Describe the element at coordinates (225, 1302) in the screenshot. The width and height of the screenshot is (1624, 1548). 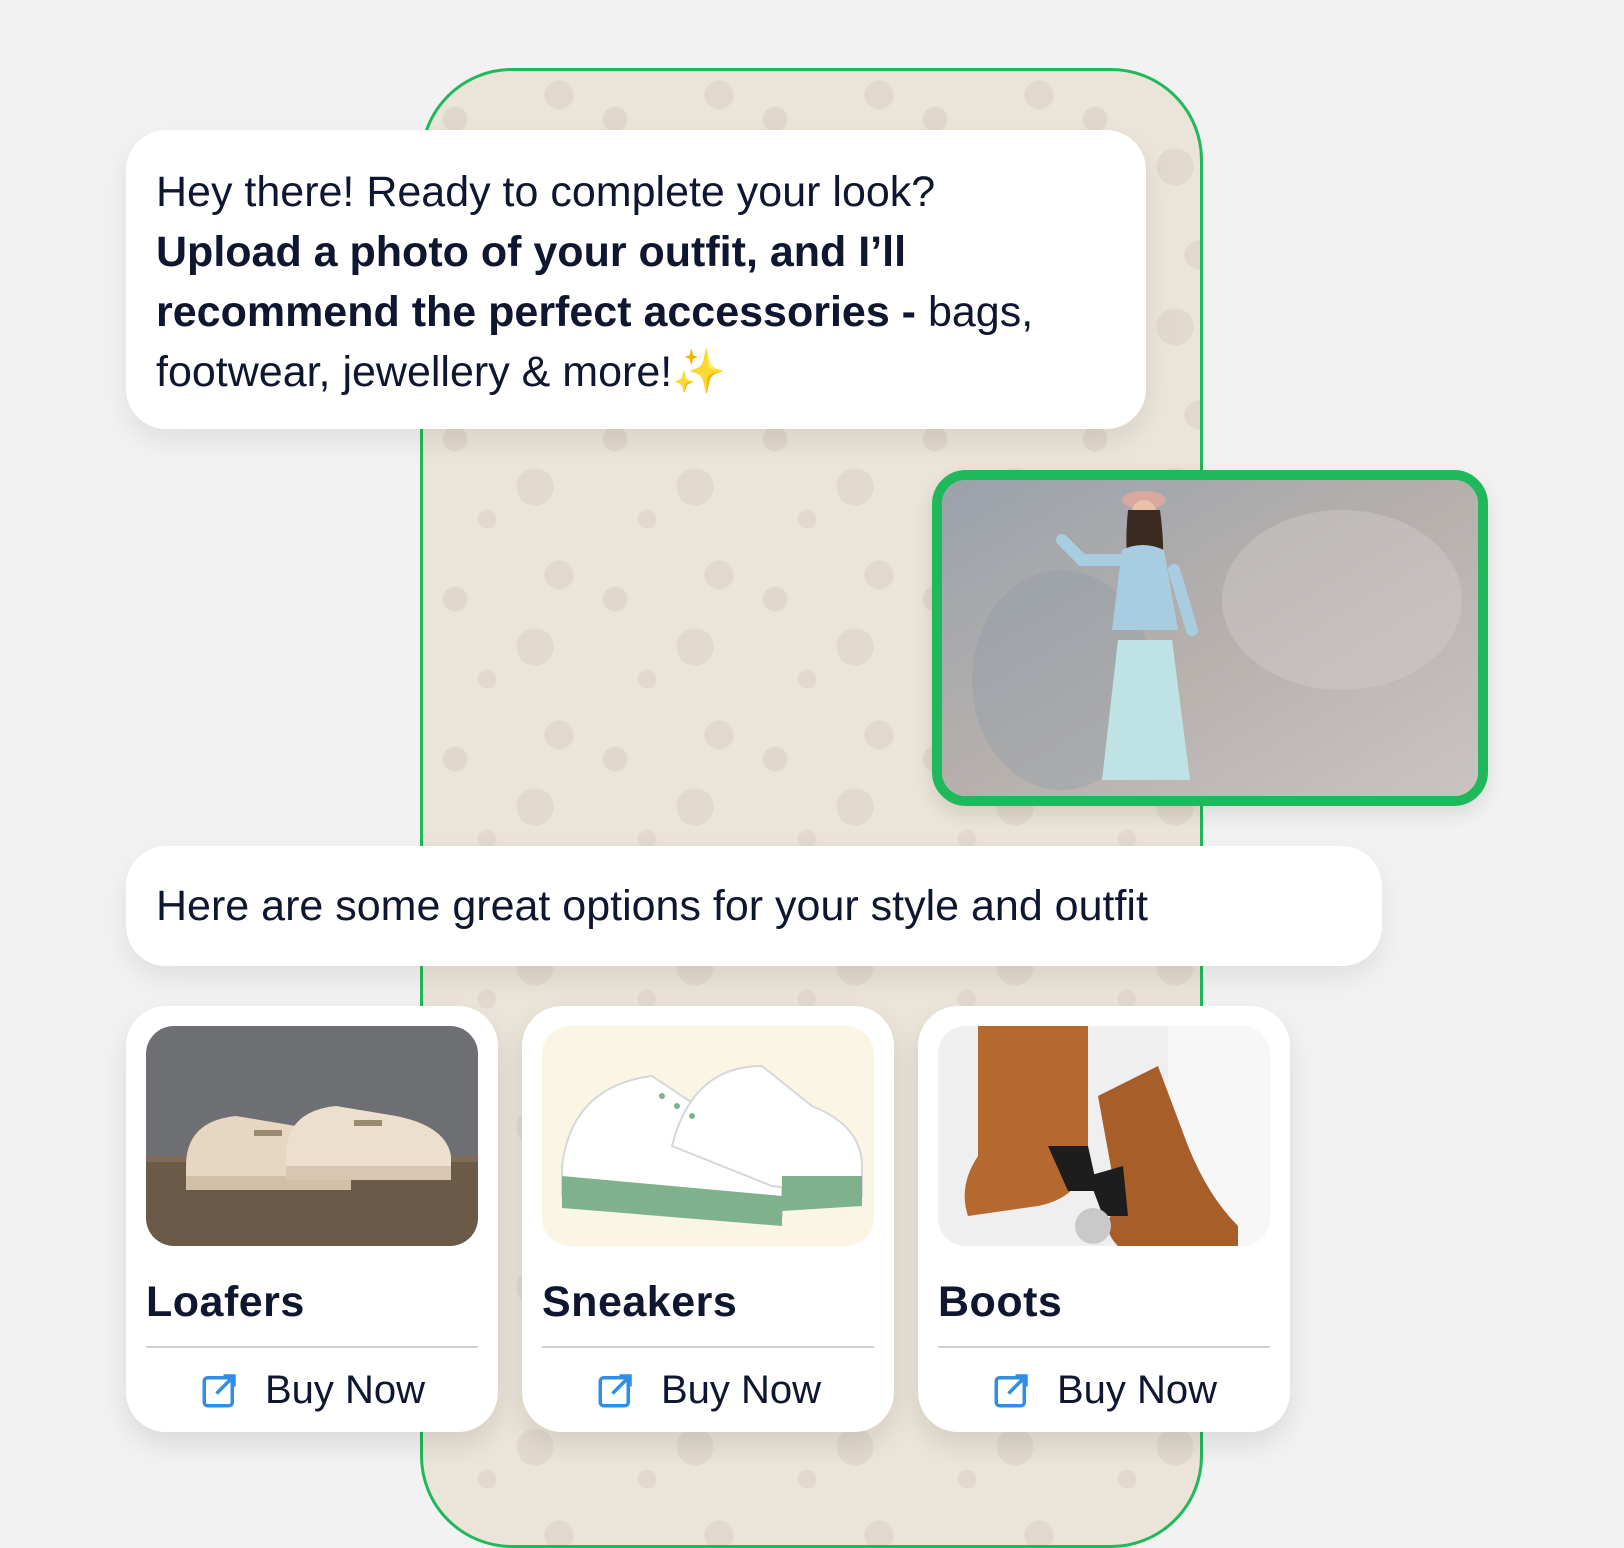
I see `product-name: Loafers` at that location.